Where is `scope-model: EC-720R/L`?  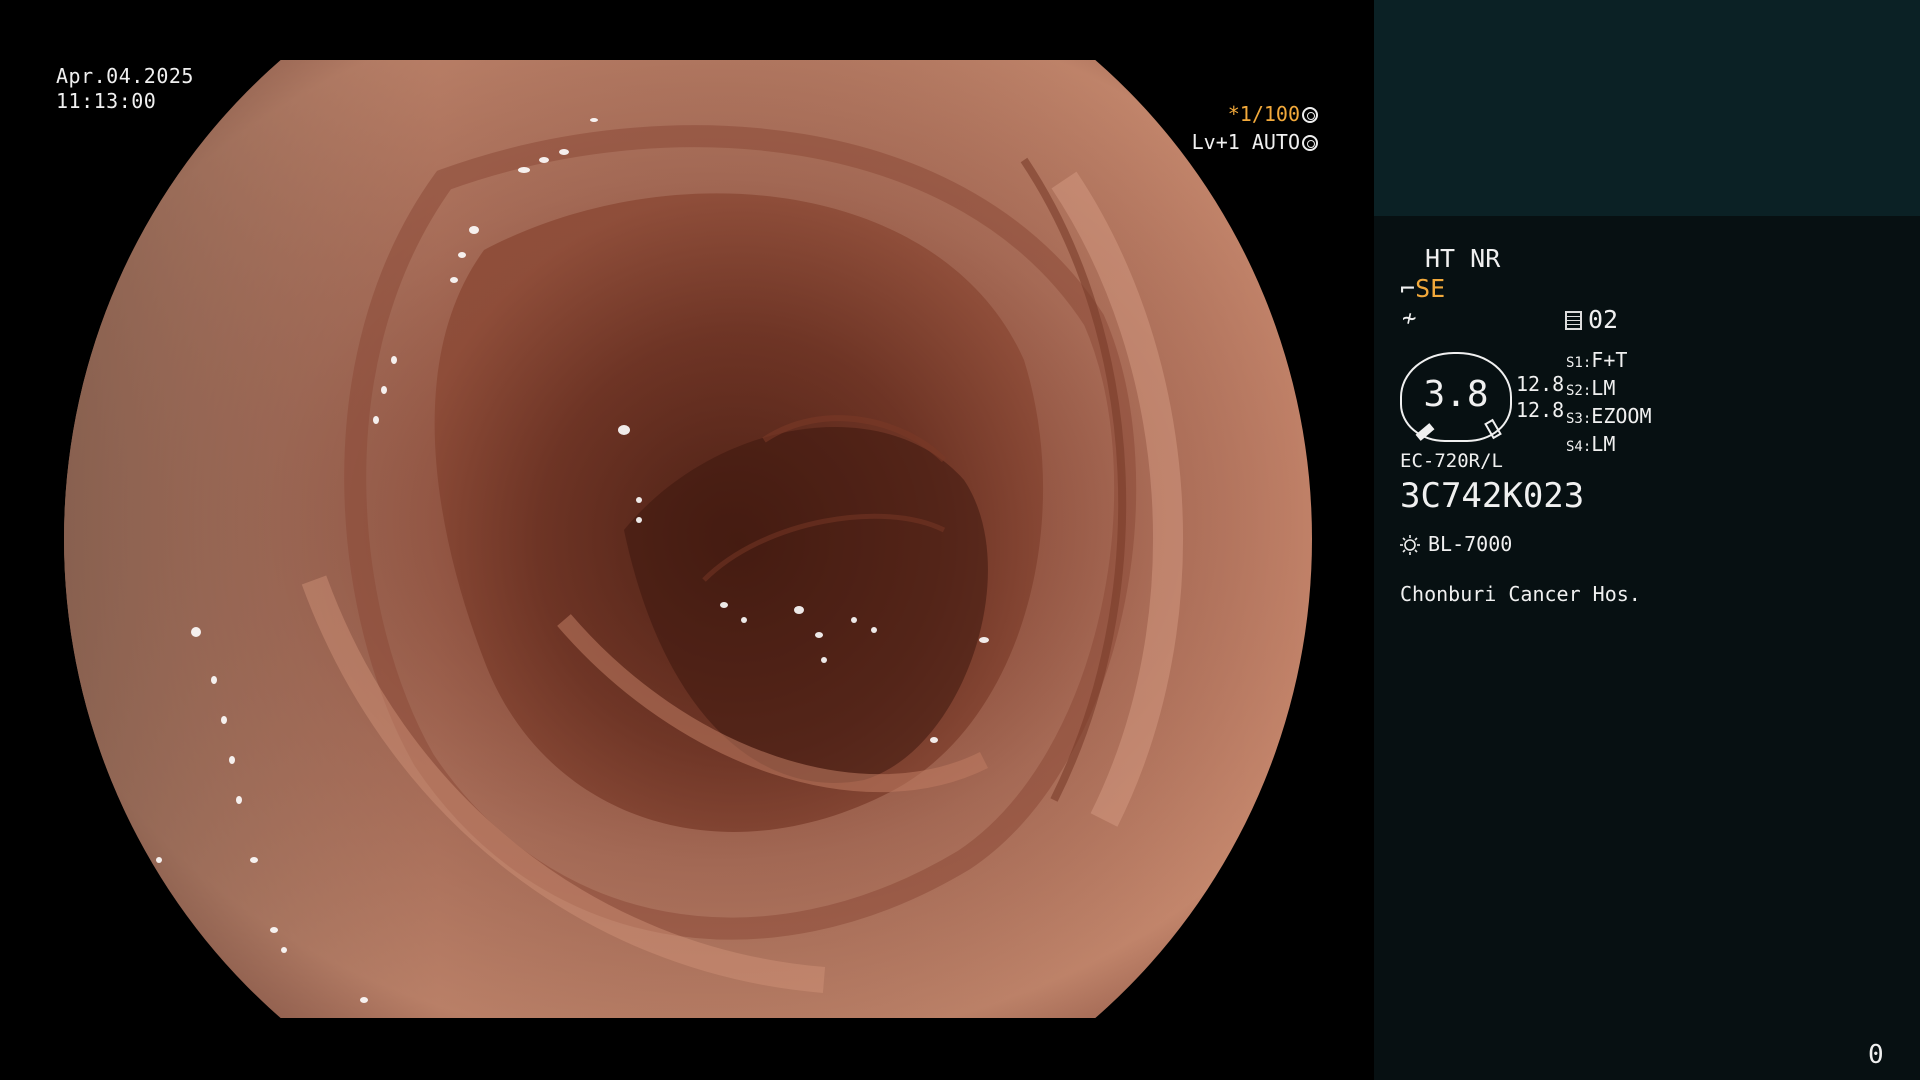
scope-model: EC-720R/L is located at coordinates (1451, 461).